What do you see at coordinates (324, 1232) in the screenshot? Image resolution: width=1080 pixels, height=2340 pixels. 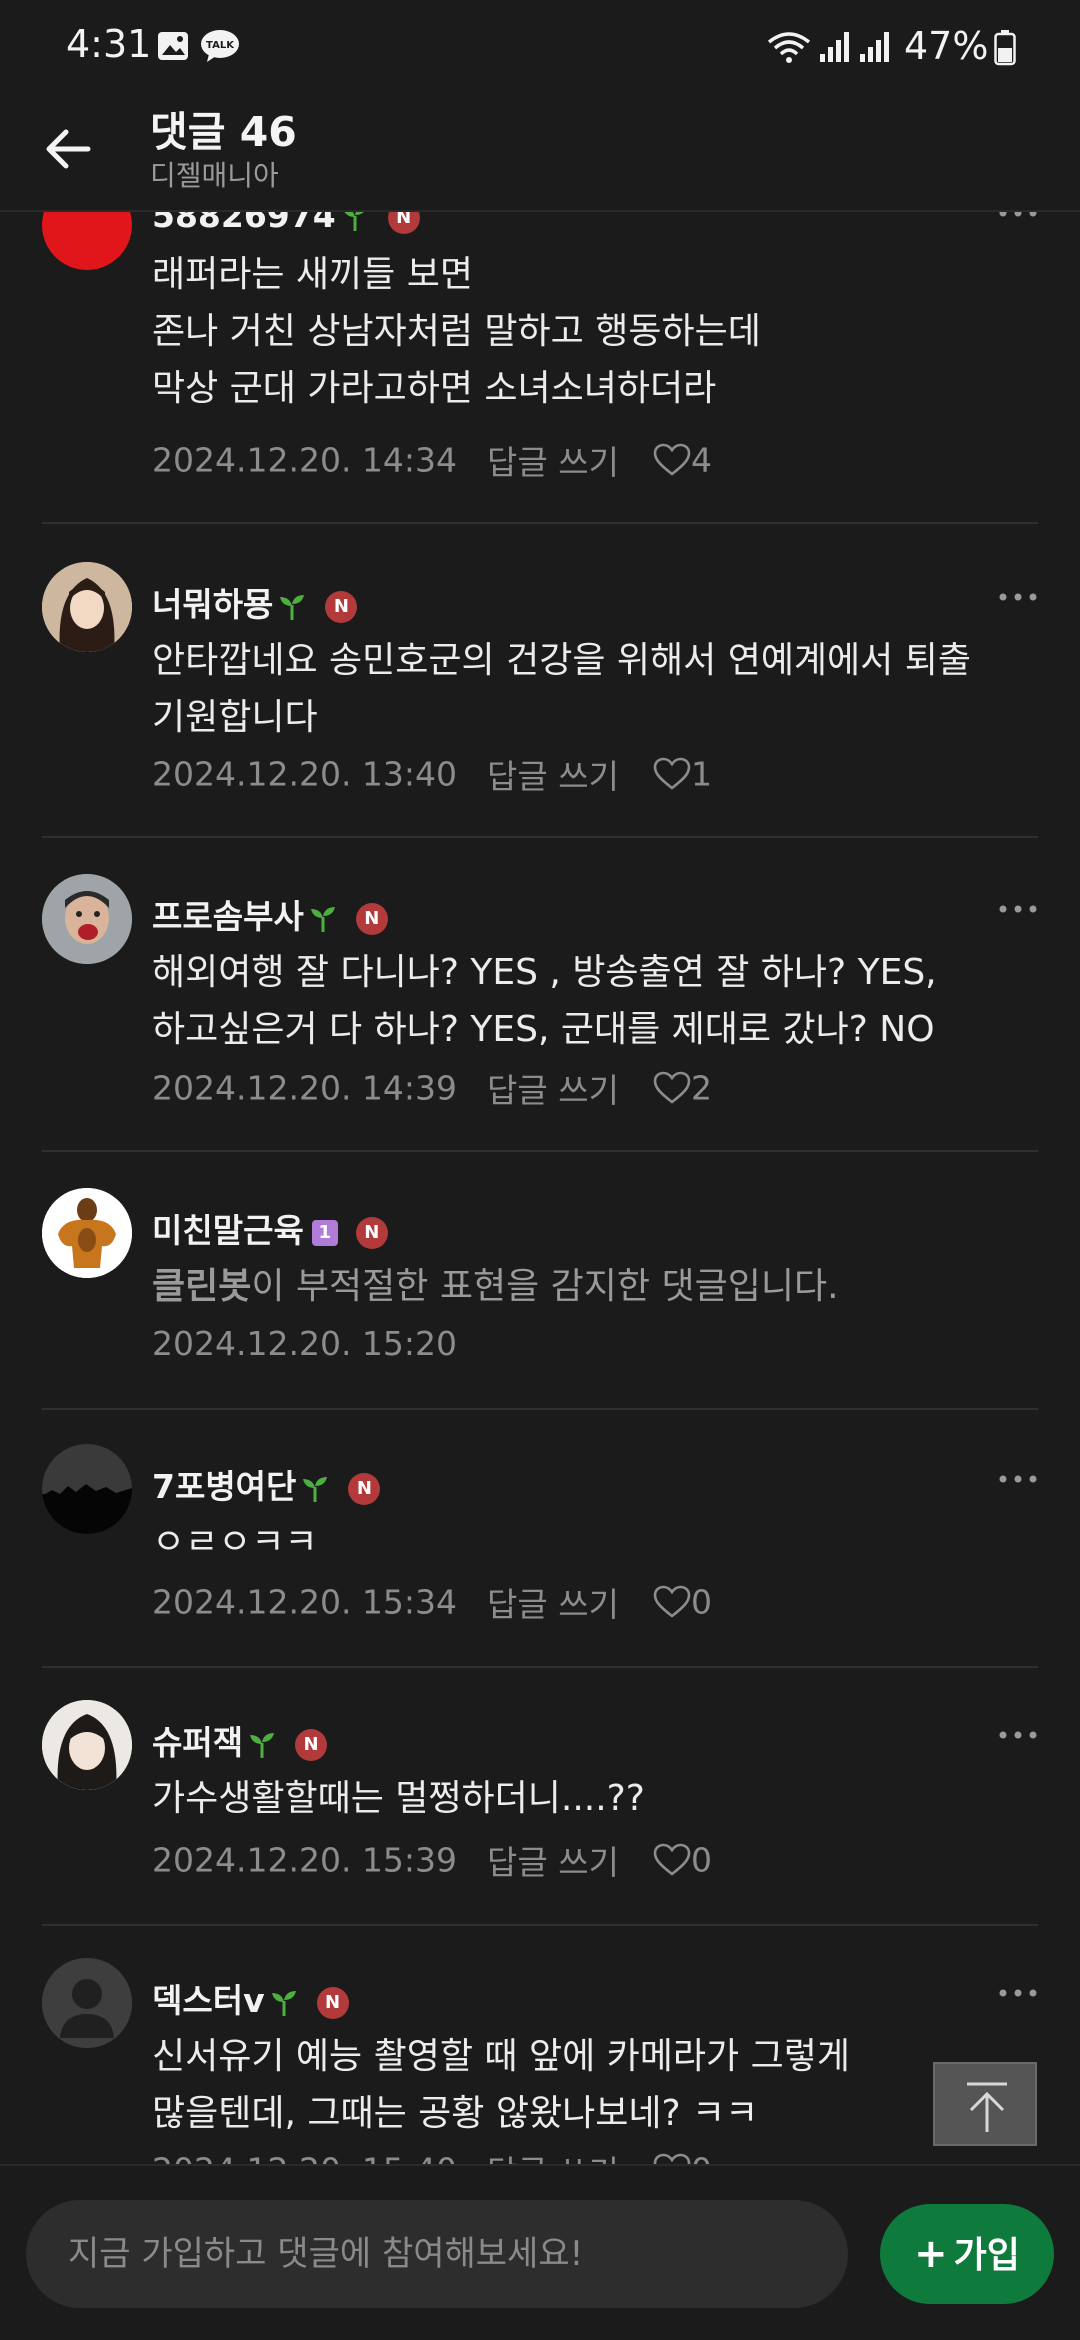 I see `rank-badge: 1` at bounding box center [324, 1232].